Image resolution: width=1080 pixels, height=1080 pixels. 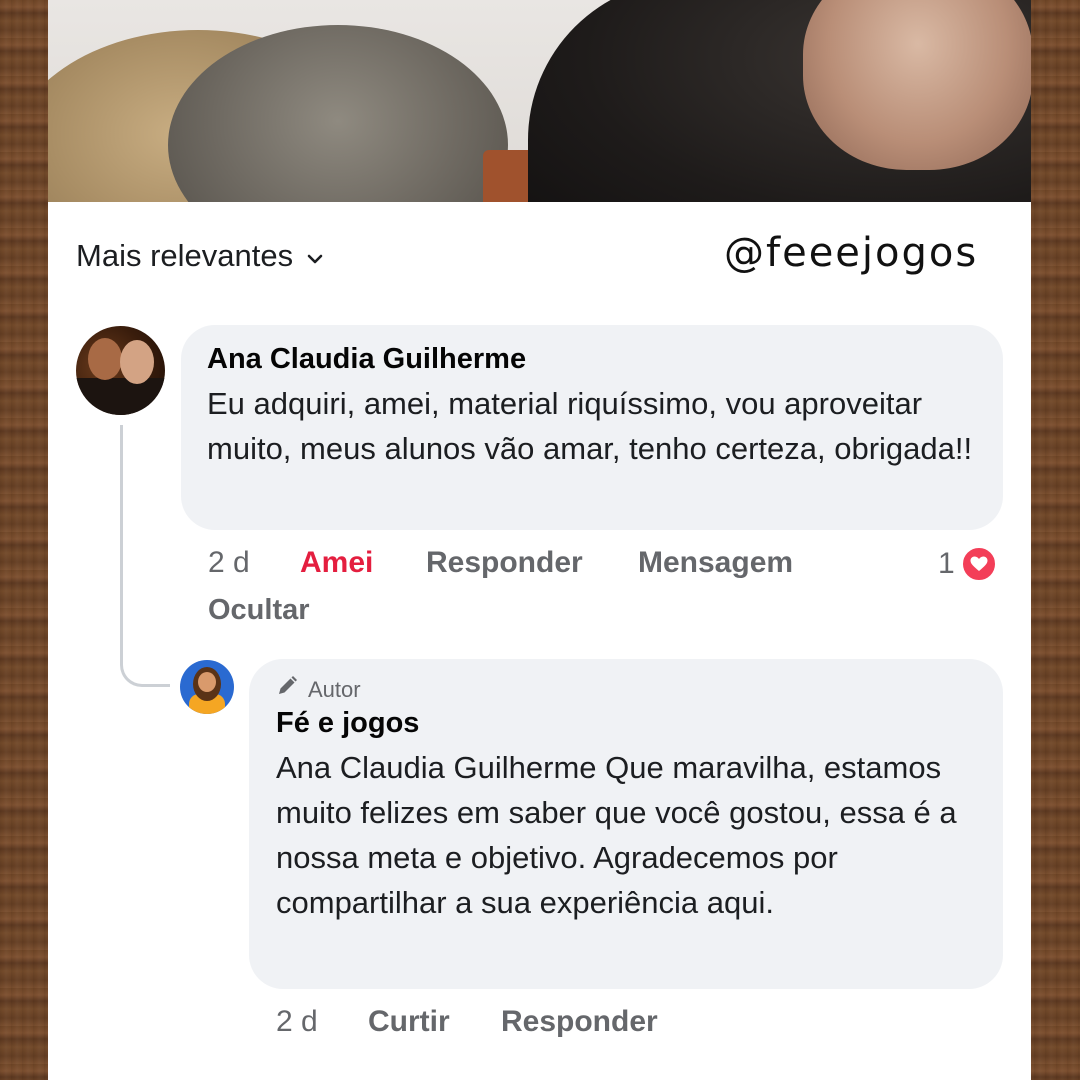 I want to click on chevron-down-icon, so click(x=315, y=258).